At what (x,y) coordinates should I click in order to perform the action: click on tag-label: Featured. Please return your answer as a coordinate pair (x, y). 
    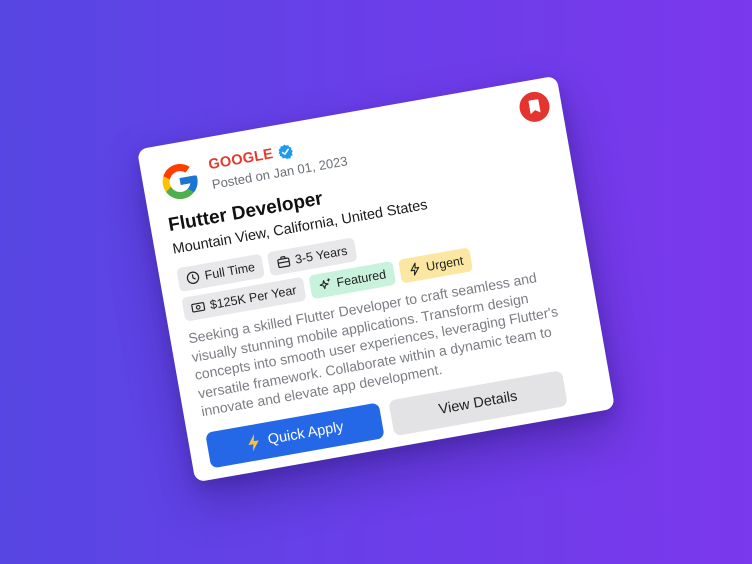
    Looking at the image, I should click on (361, 278).